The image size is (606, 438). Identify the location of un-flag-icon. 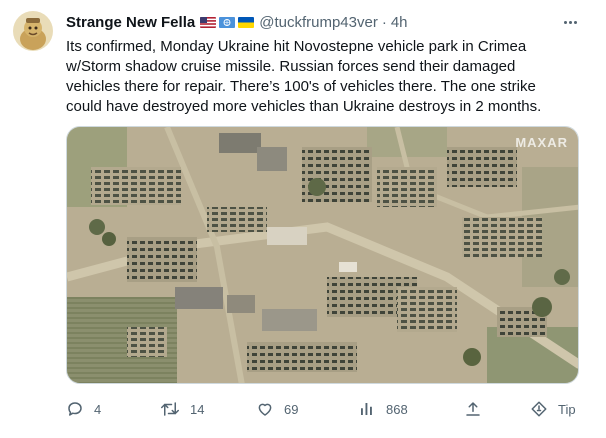
(227, 22).